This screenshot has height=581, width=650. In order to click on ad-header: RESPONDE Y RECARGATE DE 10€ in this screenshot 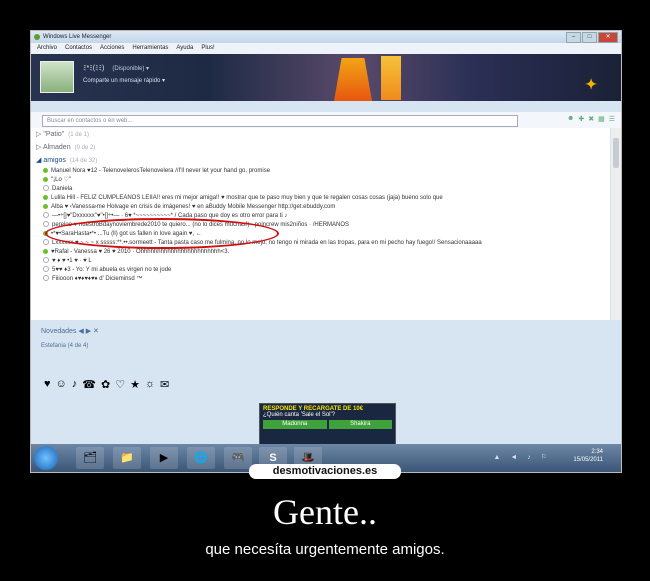, I will do `click(313, 409)`.